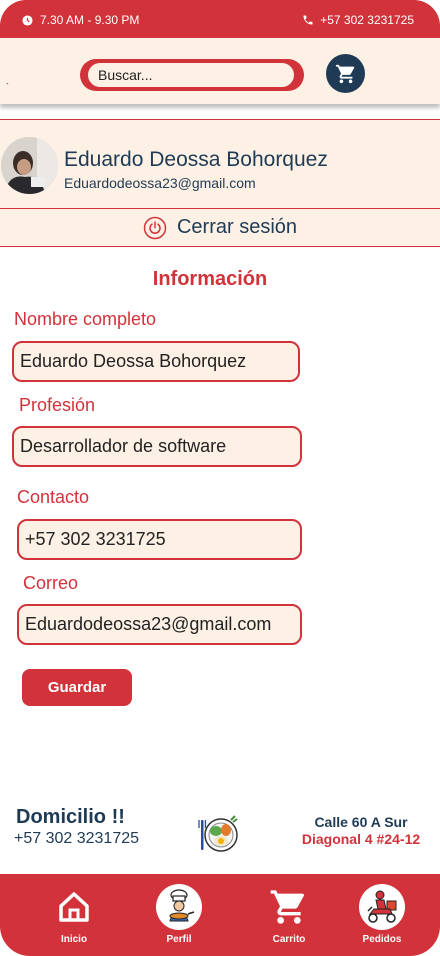  Describe the element at coordinates (7, 87) in the screenshot. I see `stray-mark: `` at that location.